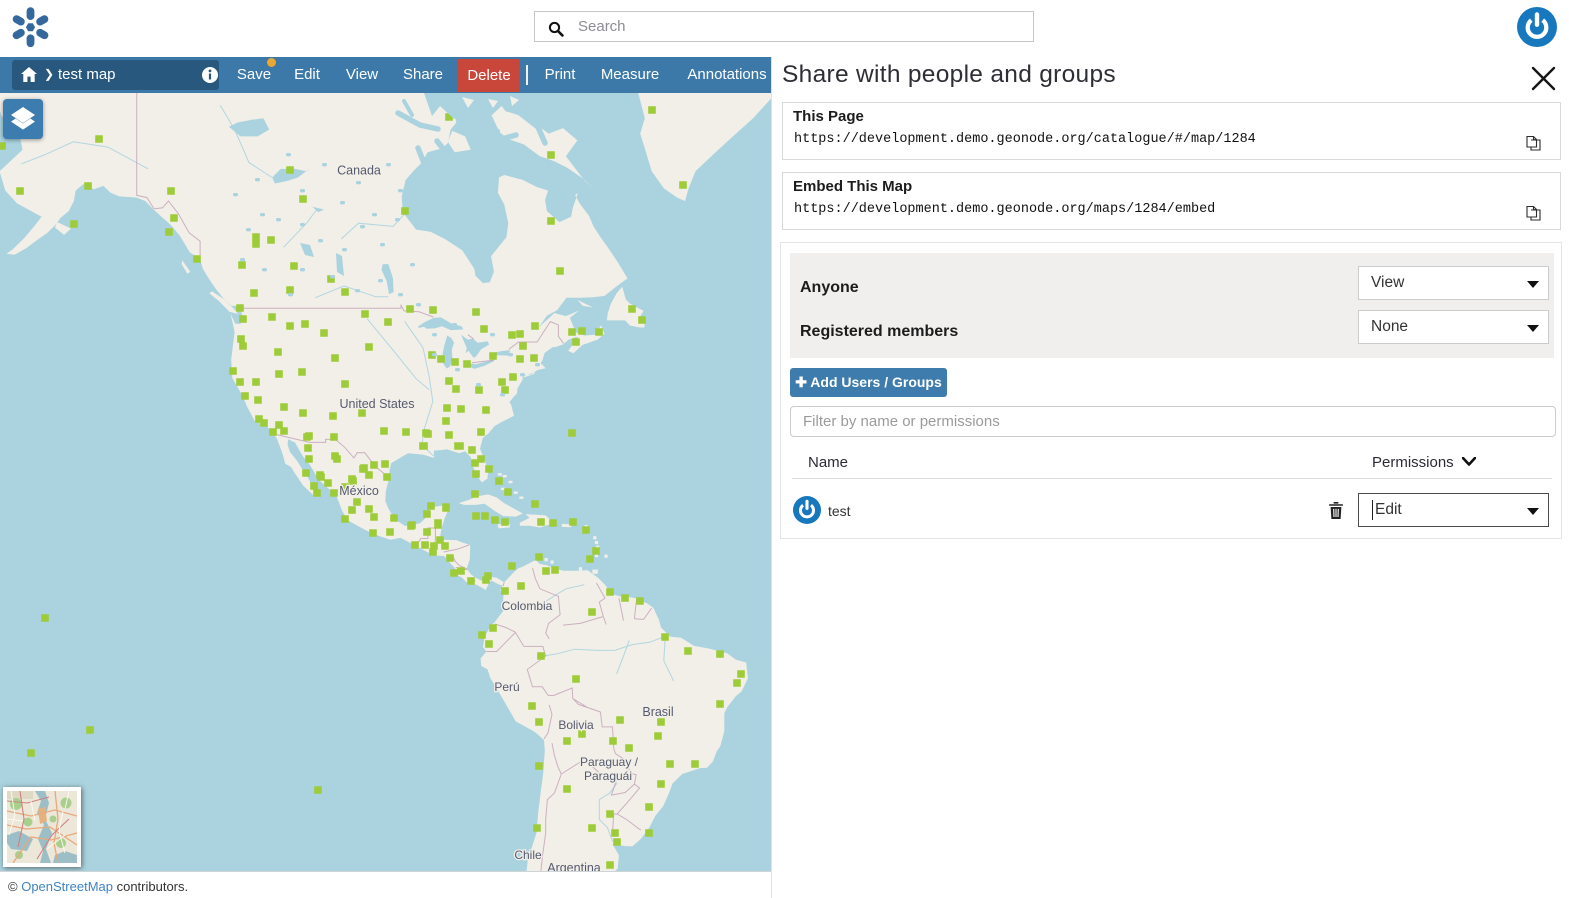  I want to click on svg-text: Paraguái, so click(608, 776).